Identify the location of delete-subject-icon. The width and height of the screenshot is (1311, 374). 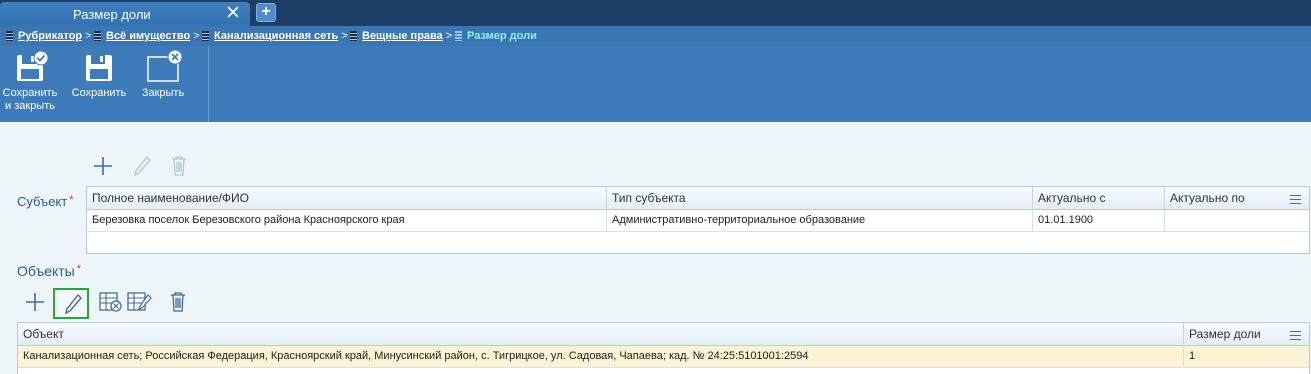
(179, 166).